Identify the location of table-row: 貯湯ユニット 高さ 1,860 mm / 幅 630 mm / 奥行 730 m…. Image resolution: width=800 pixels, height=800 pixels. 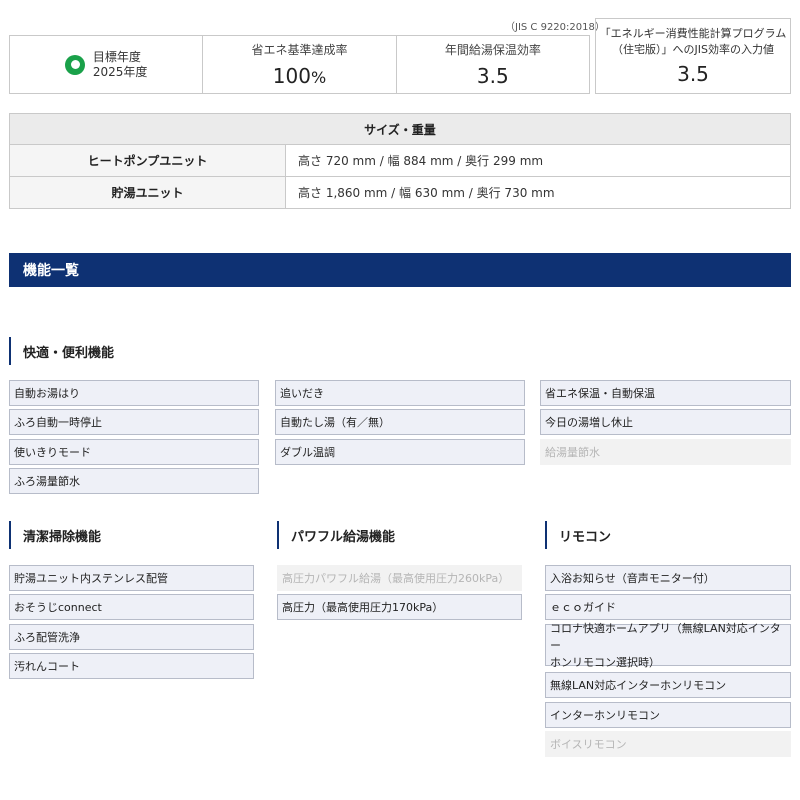
(400, 192).